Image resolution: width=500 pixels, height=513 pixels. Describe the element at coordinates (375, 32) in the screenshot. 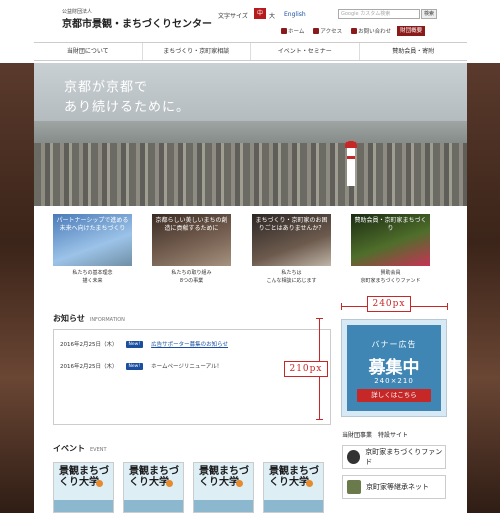

I see `contact-link-label: お問い合わせ` at that location.